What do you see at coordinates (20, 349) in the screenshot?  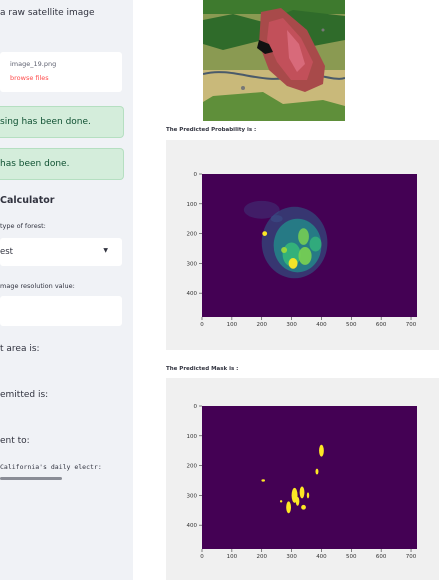 I see `forest-area-label: t area is:` at bounding box center [20, 349].